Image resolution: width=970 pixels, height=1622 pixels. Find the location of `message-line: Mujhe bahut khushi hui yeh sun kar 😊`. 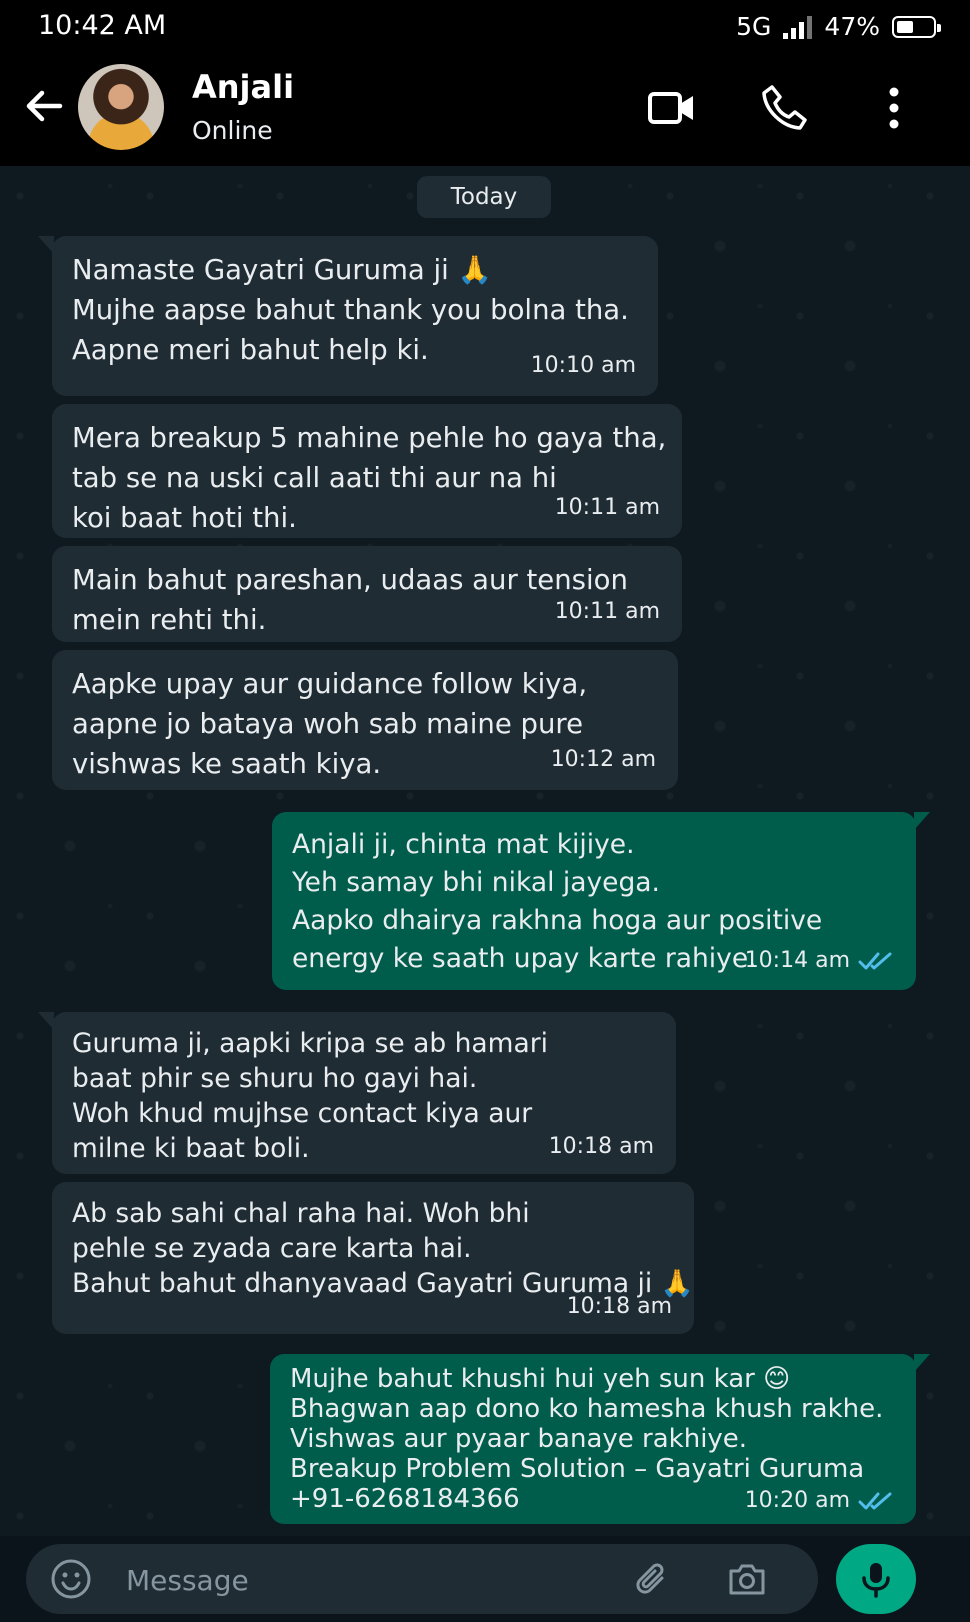

message-line: Mujhe bahut khushi hui yeh sun kar 😊 is located at coordinates (540, 1379).